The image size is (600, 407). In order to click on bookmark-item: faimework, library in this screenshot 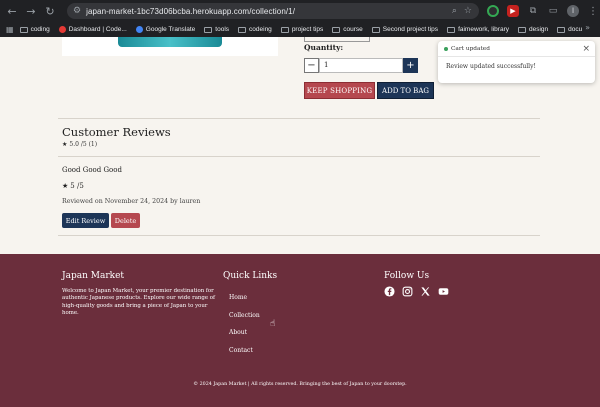, I will do `click(478, 29)`.